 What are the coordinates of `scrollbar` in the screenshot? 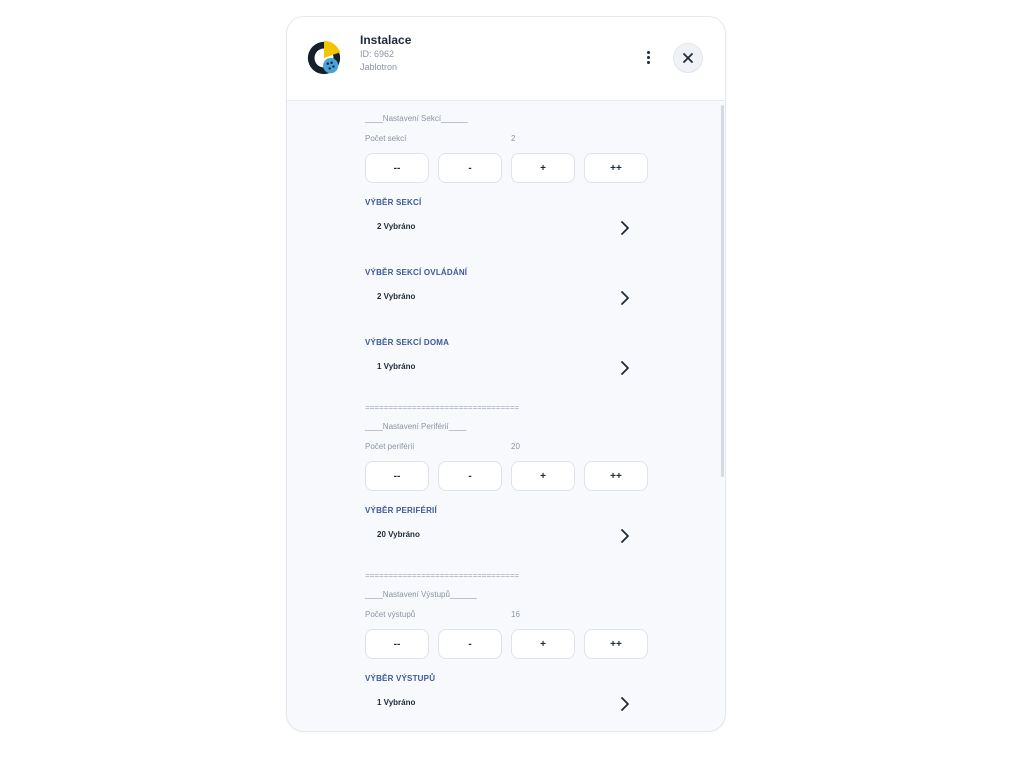 It's located at (722, 291).